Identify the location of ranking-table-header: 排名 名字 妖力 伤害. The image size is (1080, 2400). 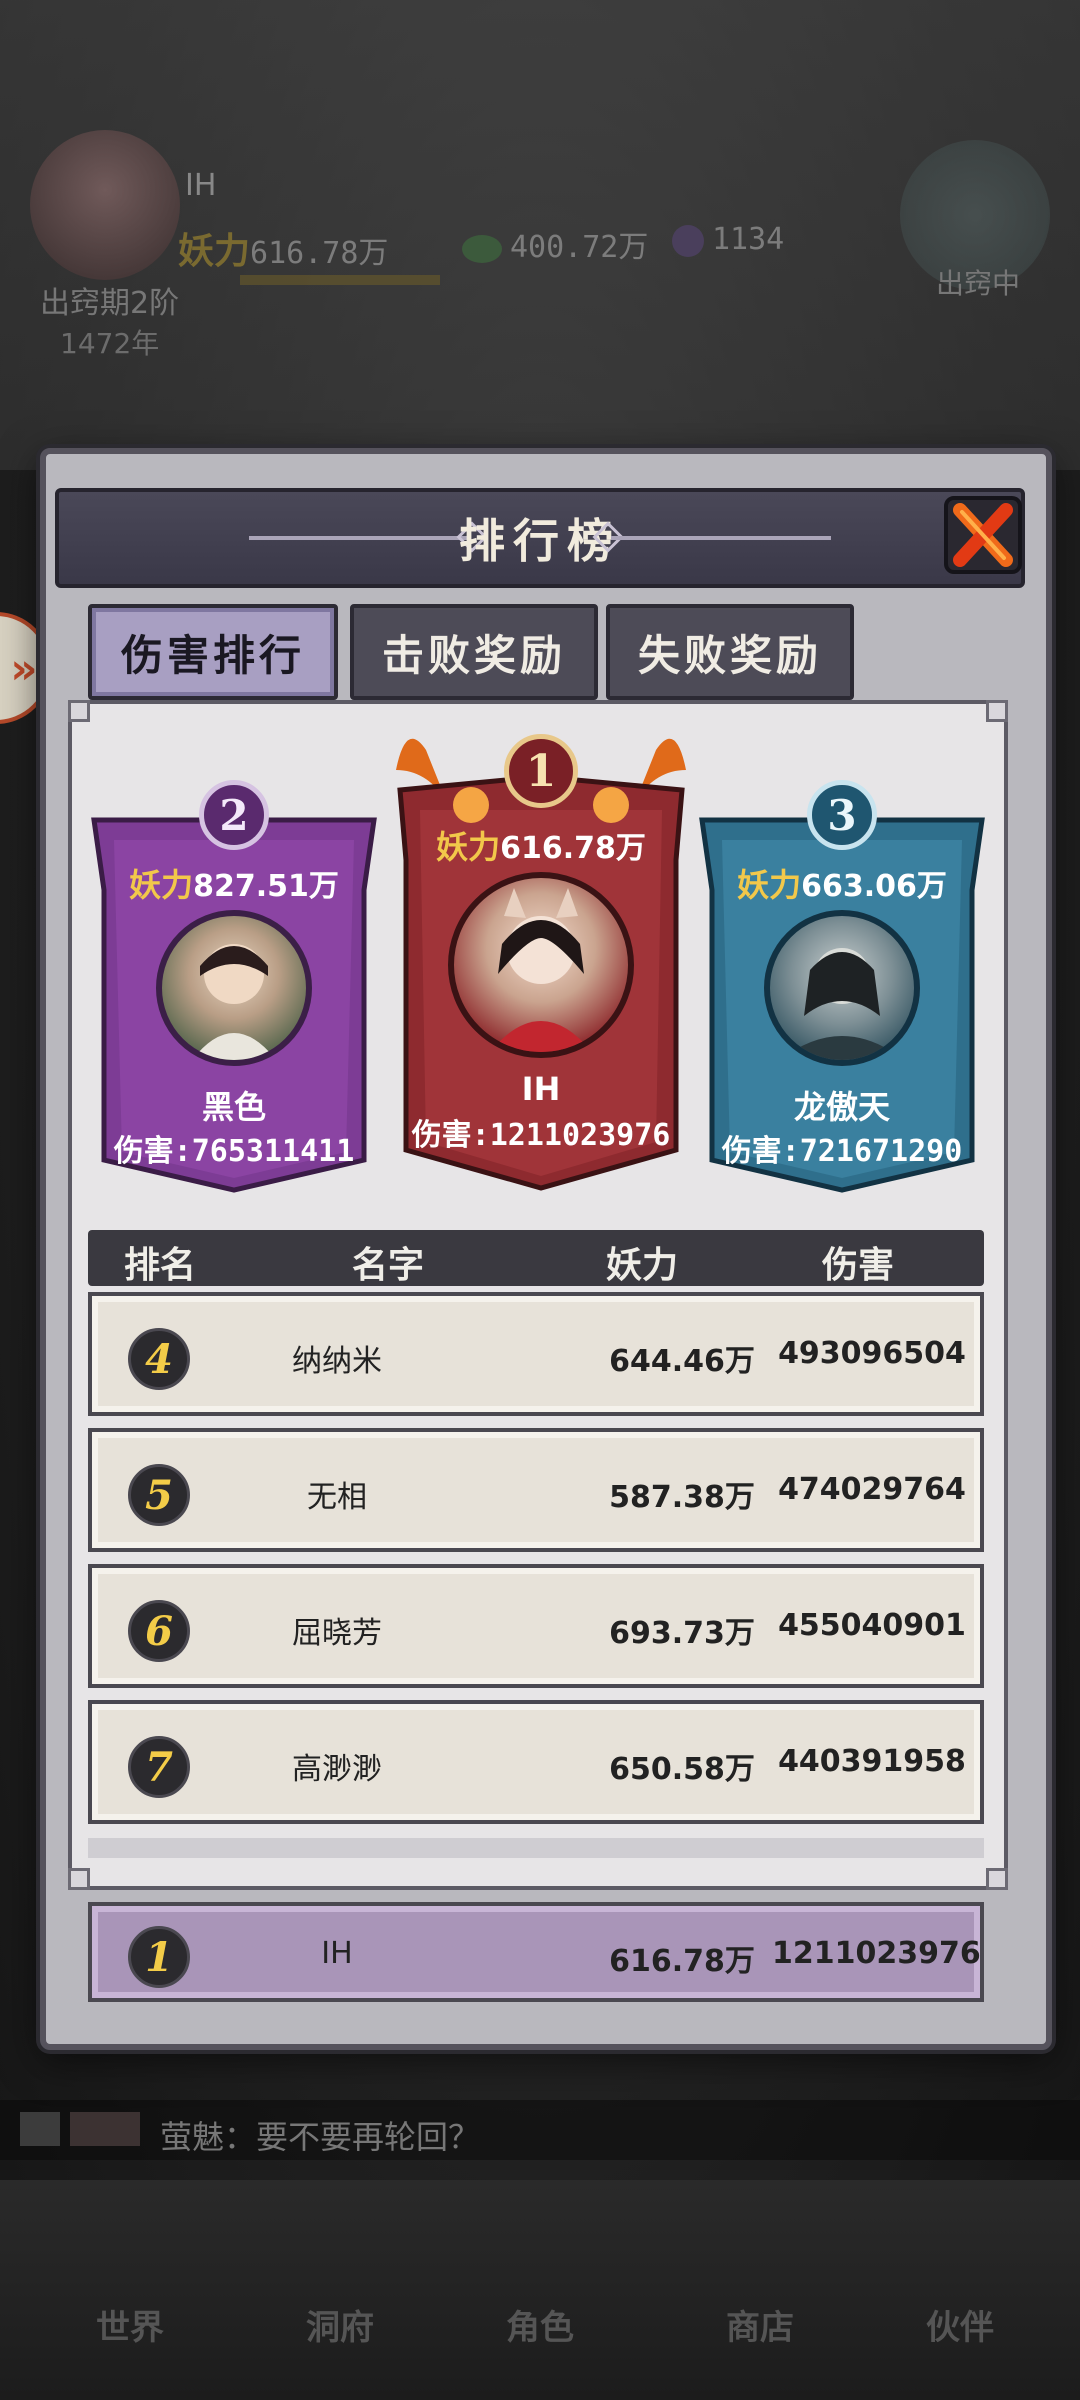
(536, 1258).